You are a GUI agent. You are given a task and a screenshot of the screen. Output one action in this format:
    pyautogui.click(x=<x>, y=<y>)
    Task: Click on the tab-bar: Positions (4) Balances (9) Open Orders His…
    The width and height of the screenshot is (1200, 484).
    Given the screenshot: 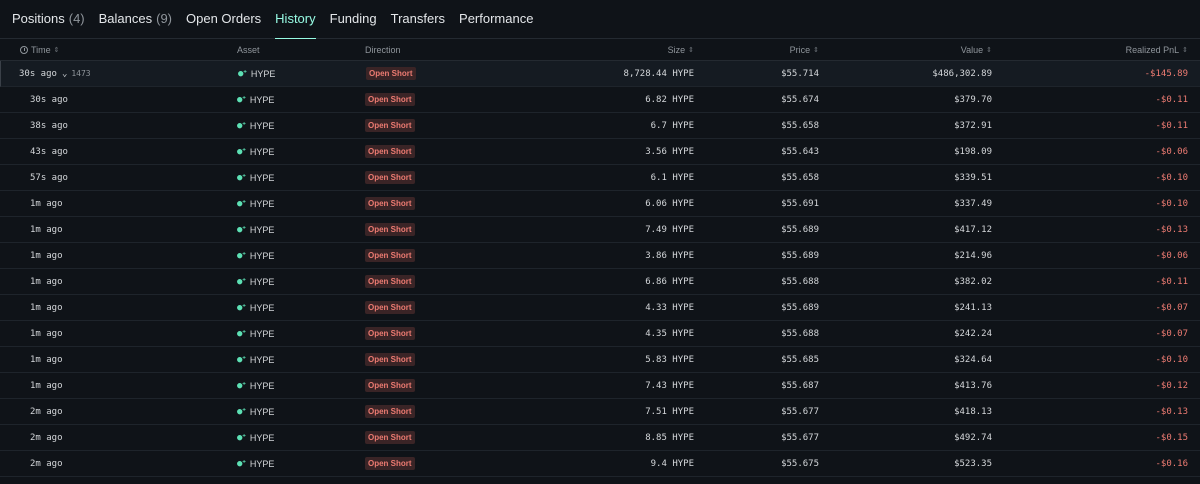 What is the action you would take?
    pyautogui.click(x=600, y=19)
    